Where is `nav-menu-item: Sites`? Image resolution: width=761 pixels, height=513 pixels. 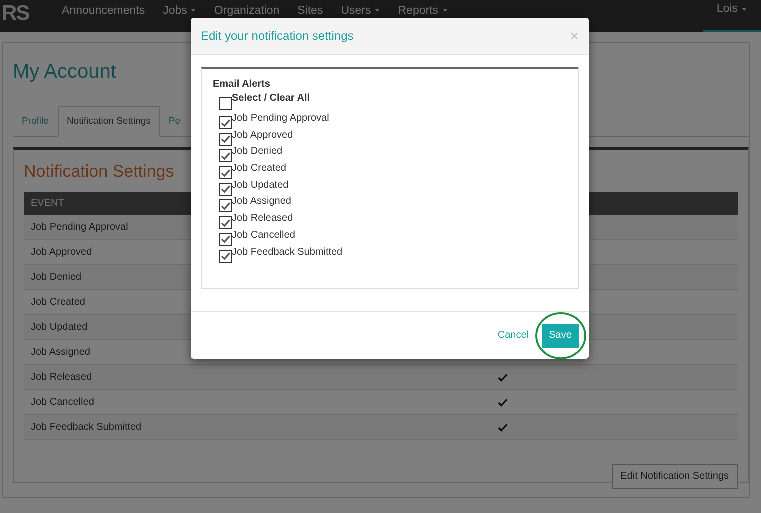 nav-menu-item: Sites is located at coordinates (310, 10).